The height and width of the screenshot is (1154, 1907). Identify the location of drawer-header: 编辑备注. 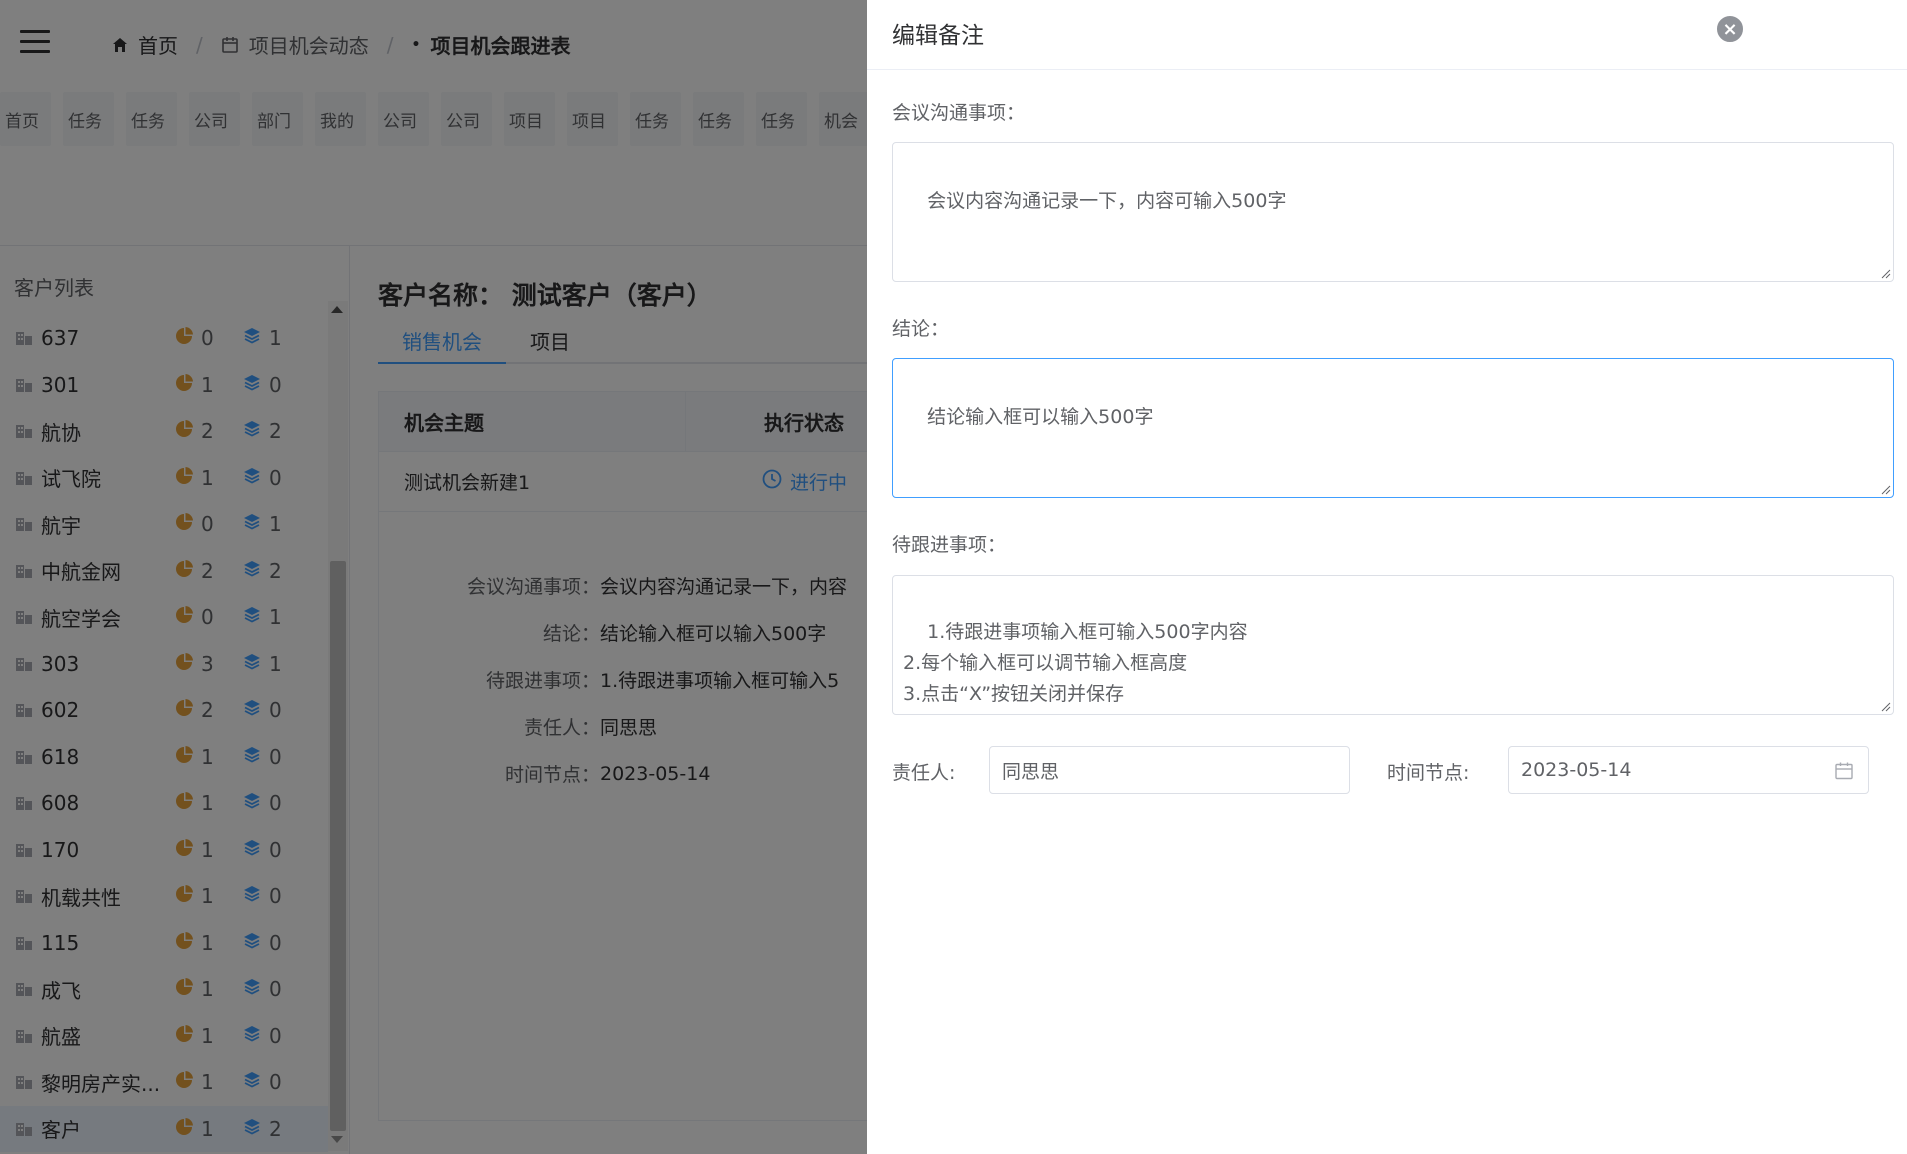
(1387, 35).